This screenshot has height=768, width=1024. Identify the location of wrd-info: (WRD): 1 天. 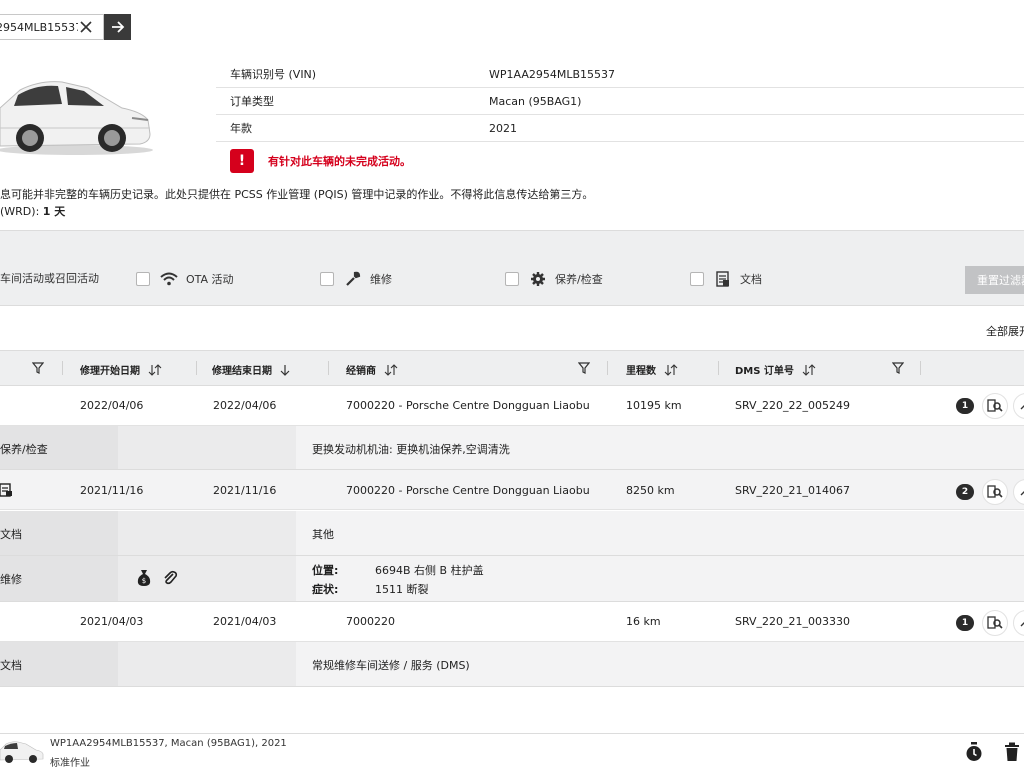
(32, 211).